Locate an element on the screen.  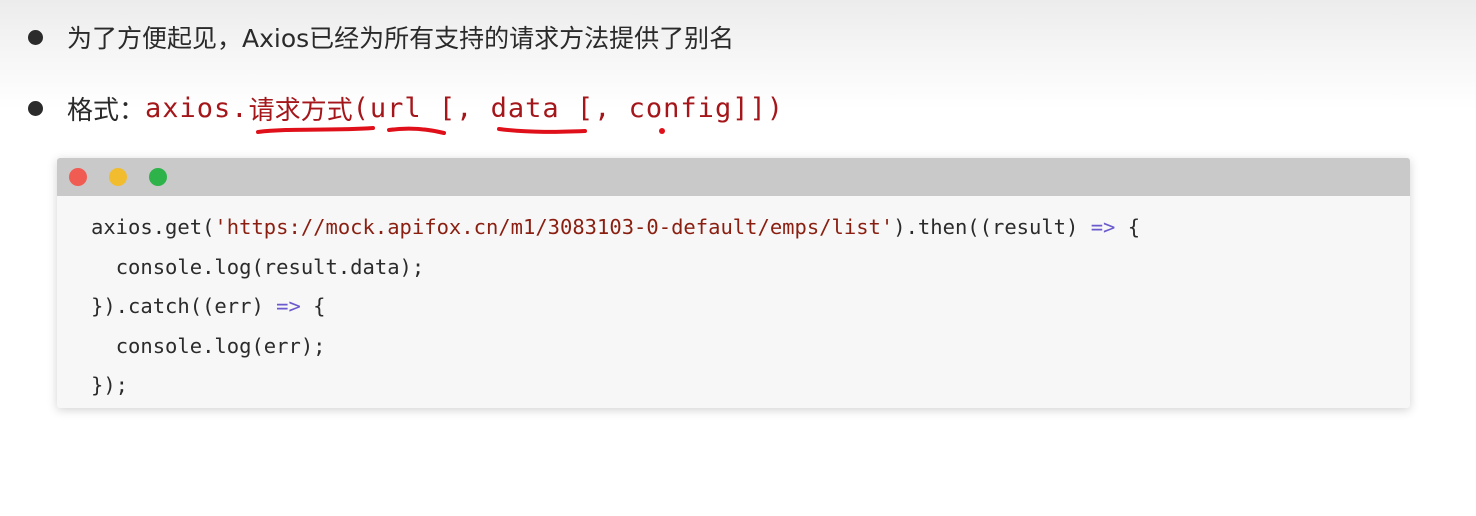
code-token-plain: console.log(result.data); is located at coordinates (270, 266).